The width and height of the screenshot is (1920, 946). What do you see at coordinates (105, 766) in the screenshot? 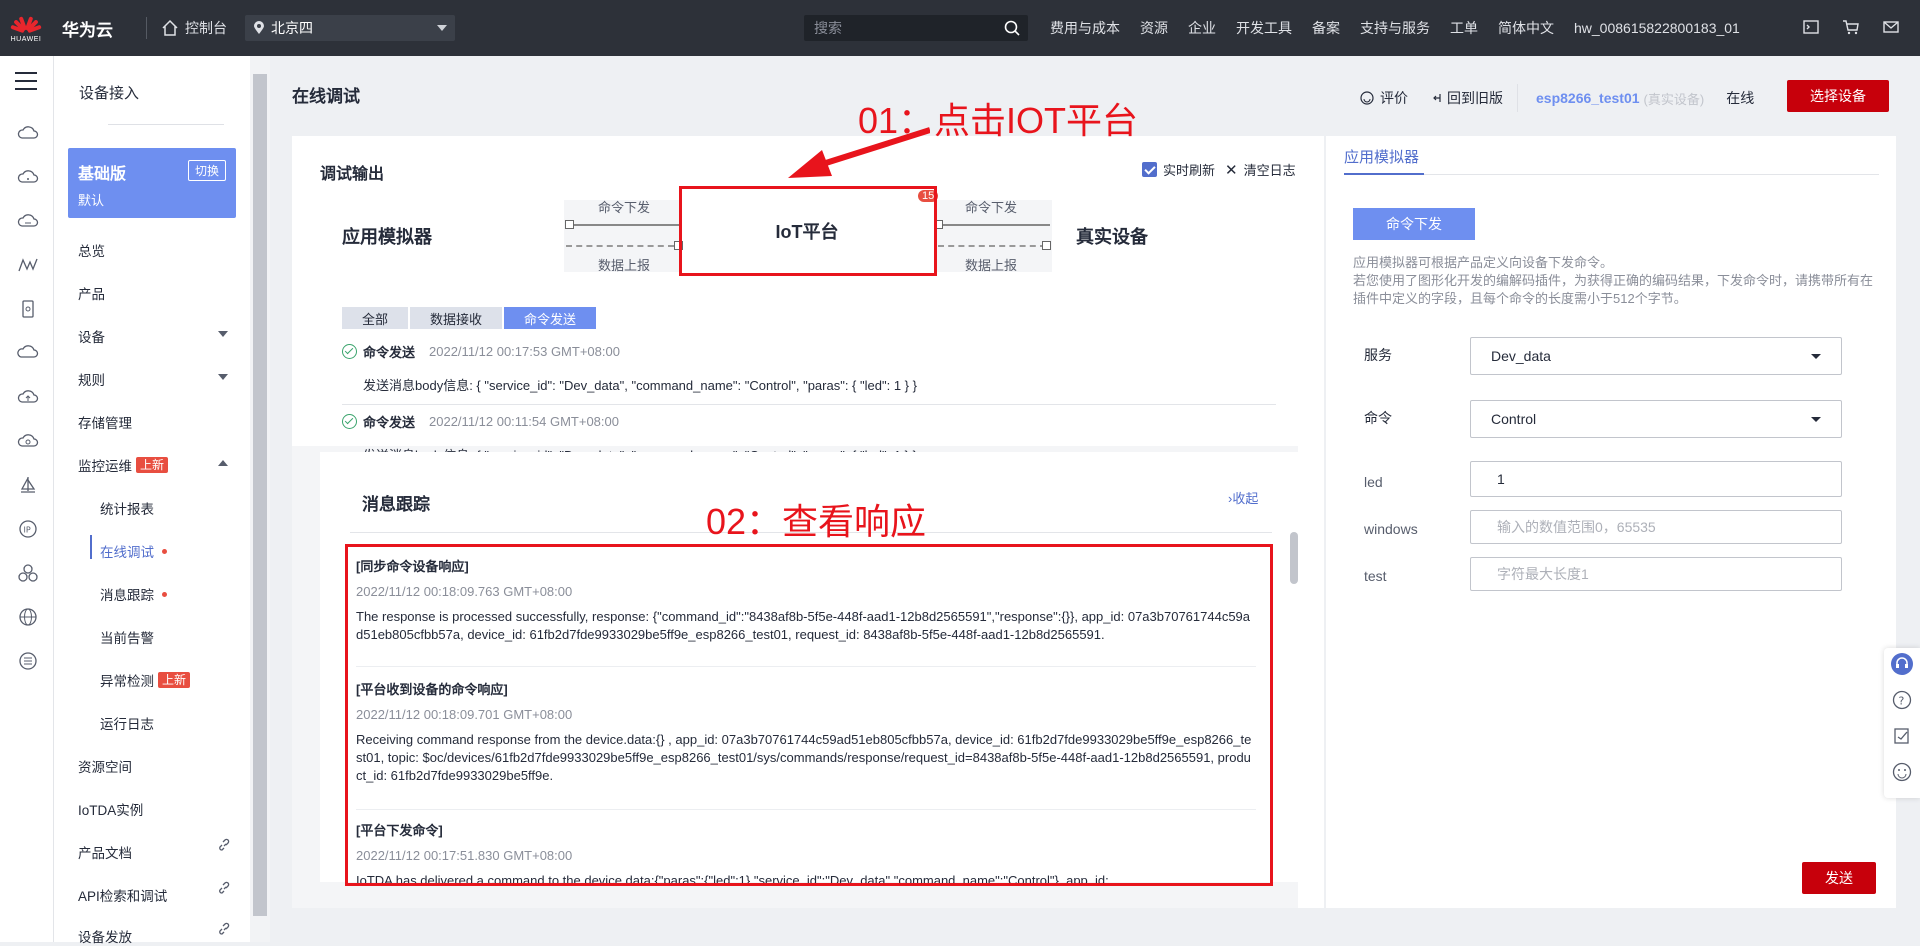
I see `sidebar-item-resource-space: 资源空间` at bounding box center [105, 766].